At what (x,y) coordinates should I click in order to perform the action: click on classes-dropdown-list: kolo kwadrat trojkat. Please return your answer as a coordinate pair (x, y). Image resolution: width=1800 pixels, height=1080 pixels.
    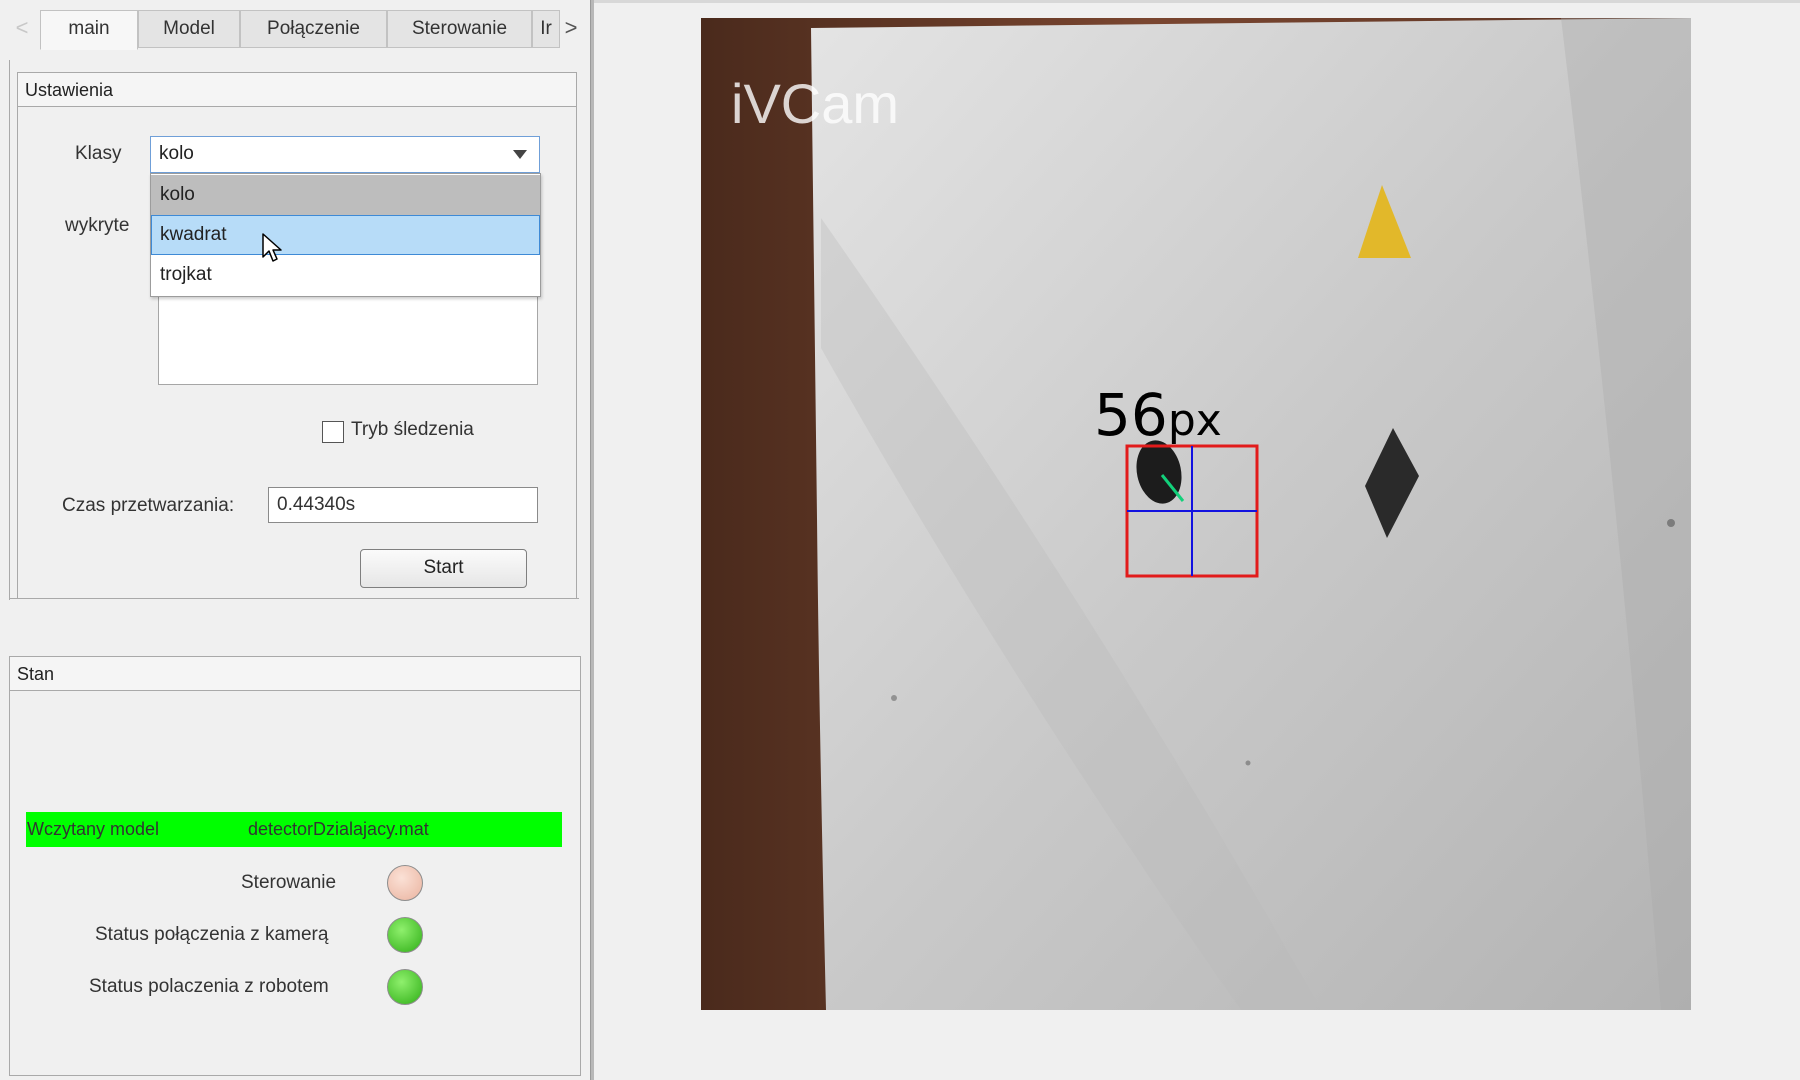
    Looking at the image, I should click on (345, 235).